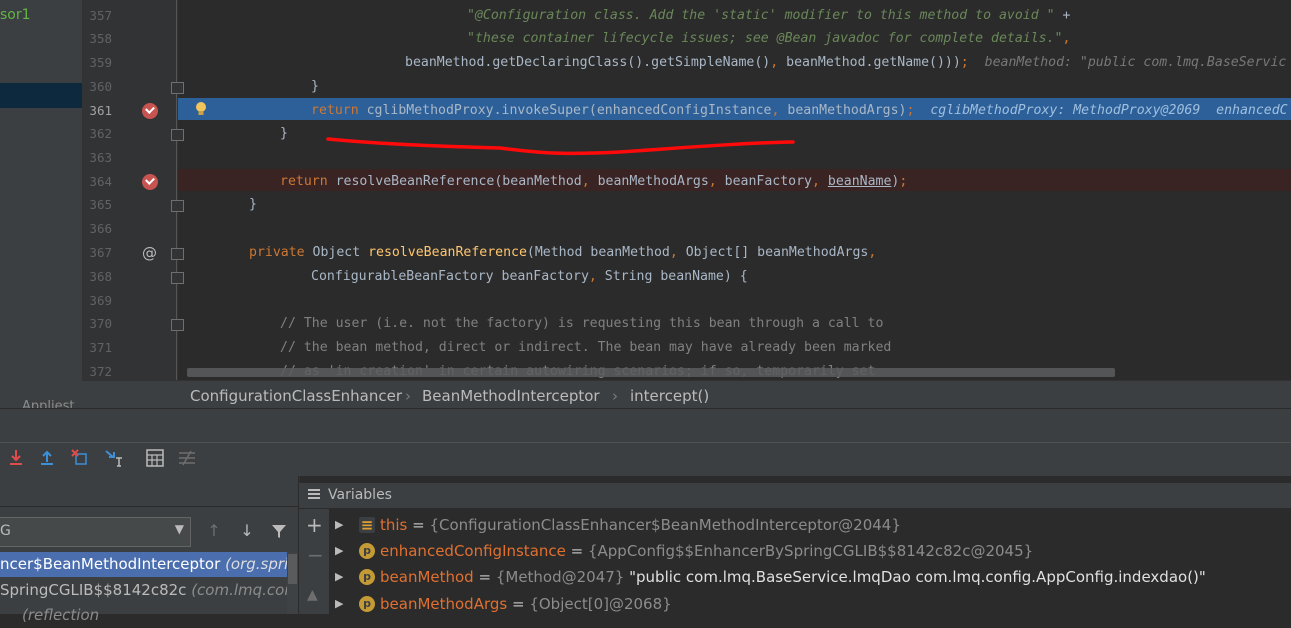 This screenshot has width=1291, height=628. I want to click on line-number: 359, so click(100, 62).